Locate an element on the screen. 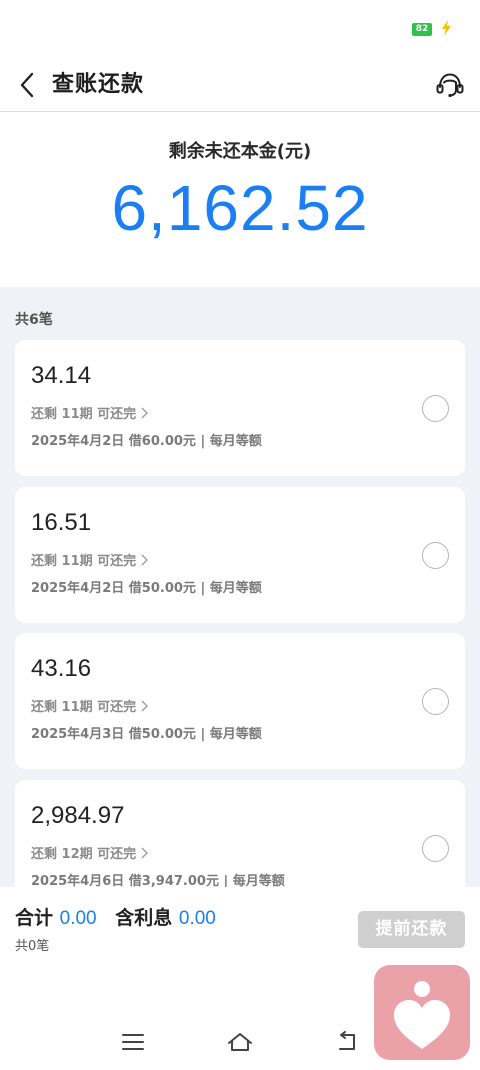 The image size is (480, 1070). loan-detail: 2025年4月3日 借50.00元 | 每月等额 is located at coordinates (146, 734).